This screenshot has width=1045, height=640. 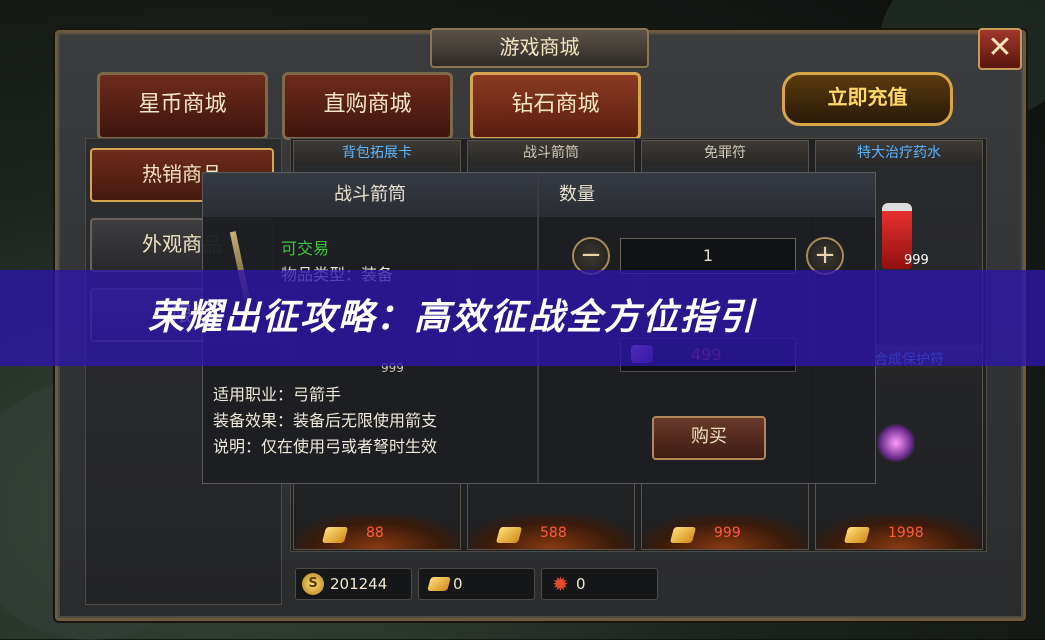 I want to click on product-price: 1998, so click(x=906, y=533).